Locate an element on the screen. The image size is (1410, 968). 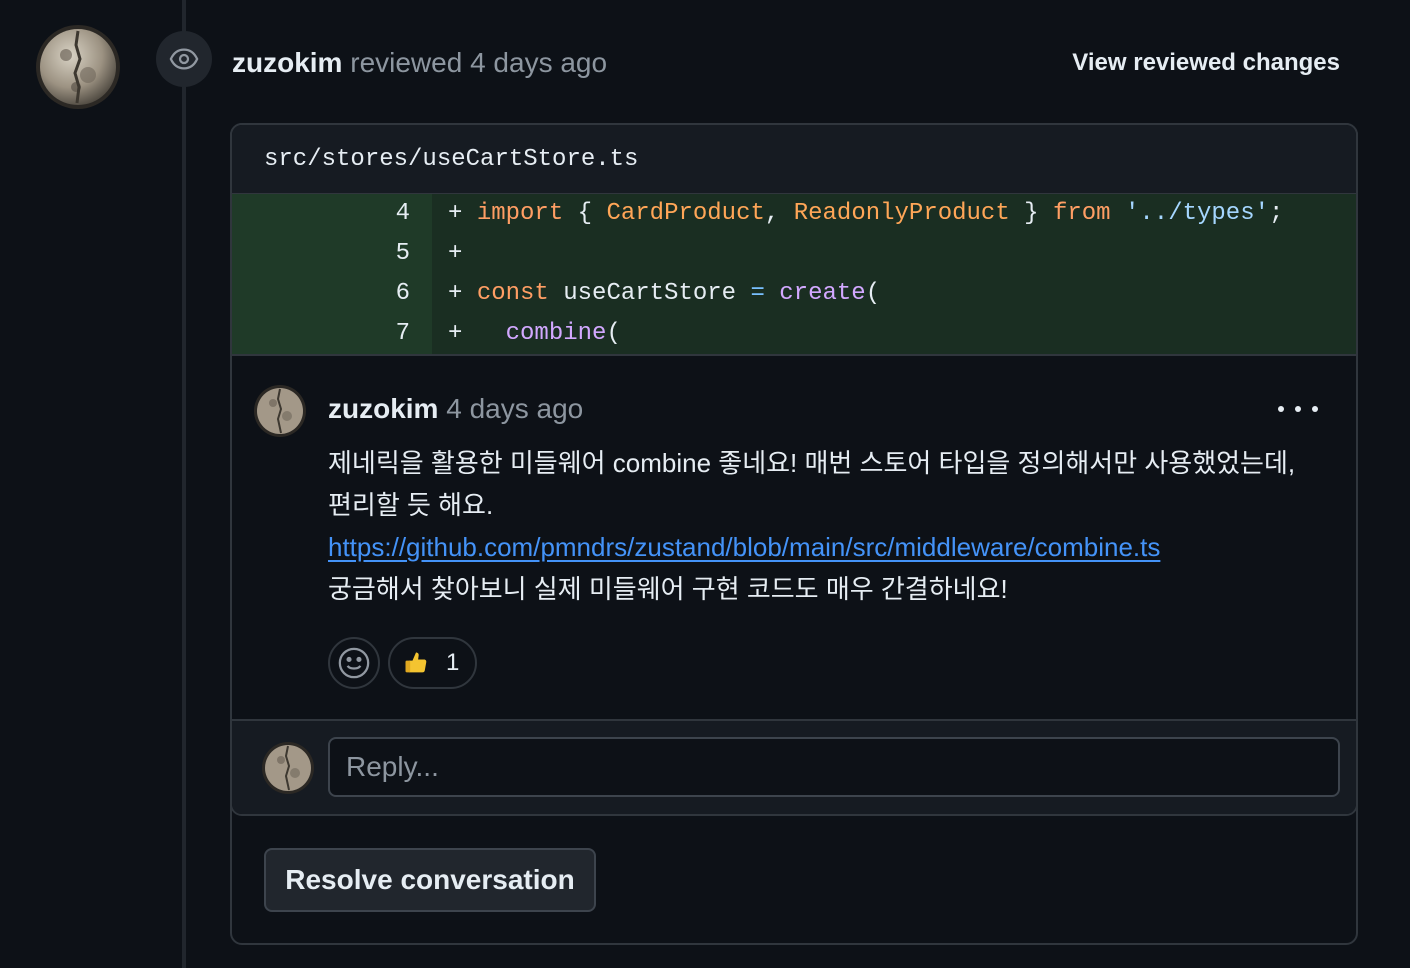
file-path: src/stores/useCartStore.ts is located at coordinates (794, 159).